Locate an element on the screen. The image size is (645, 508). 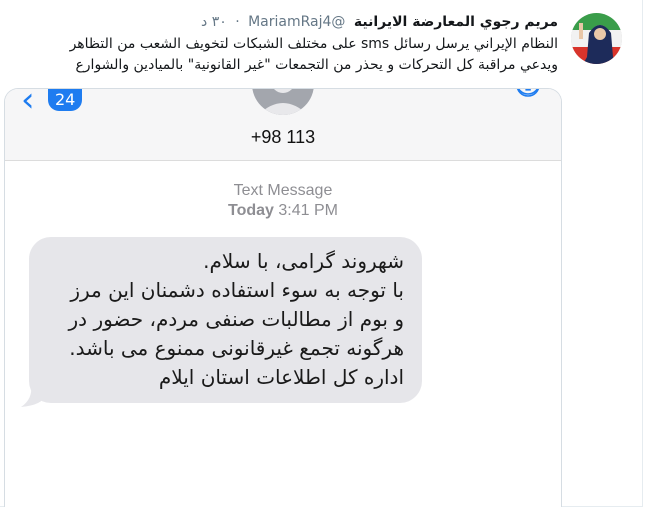
message-datetime: Today 3:41 PM is located at coordinates (283, 211).